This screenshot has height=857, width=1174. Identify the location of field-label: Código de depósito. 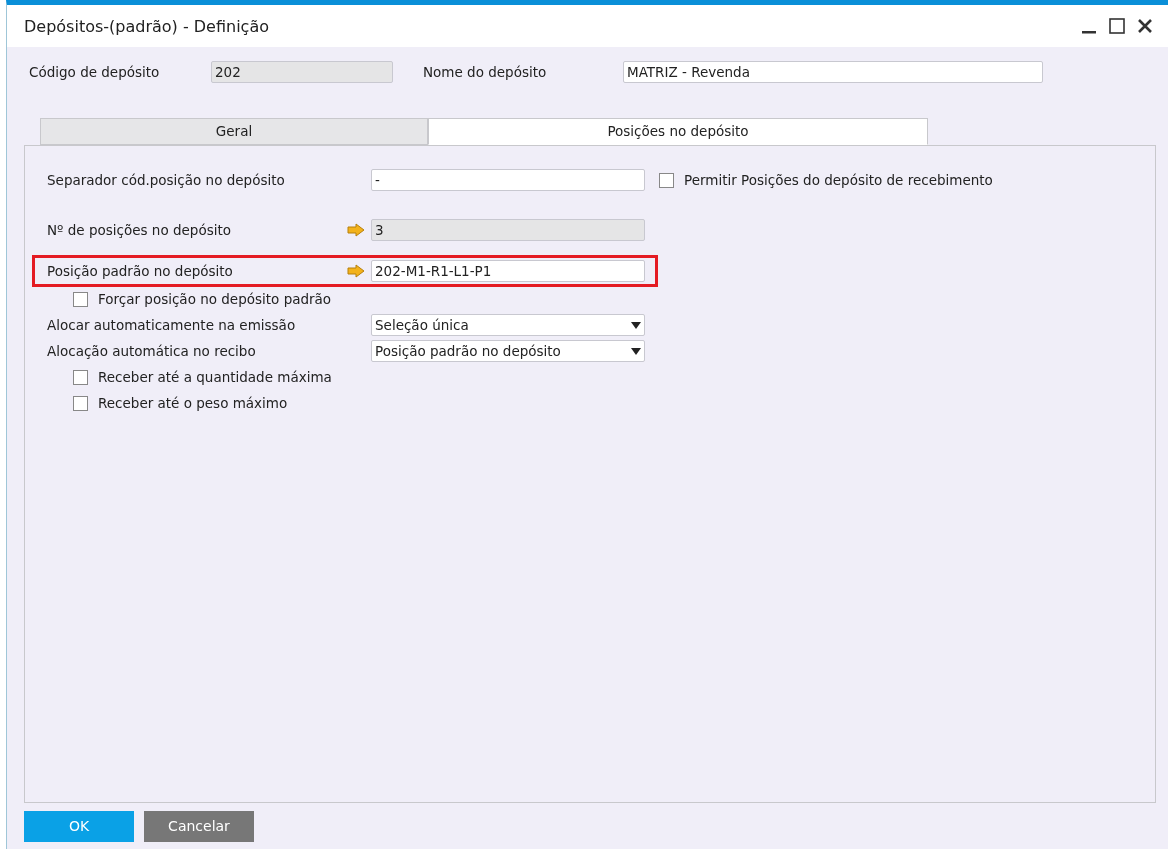
(95, 72).